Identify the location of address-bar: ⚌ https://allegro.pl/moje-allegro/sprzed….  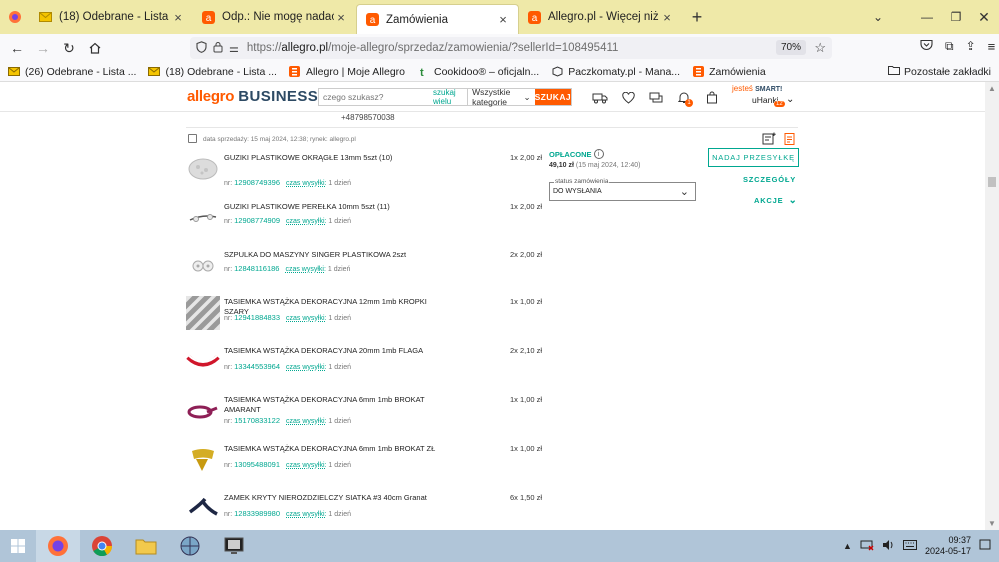
(511, 48).